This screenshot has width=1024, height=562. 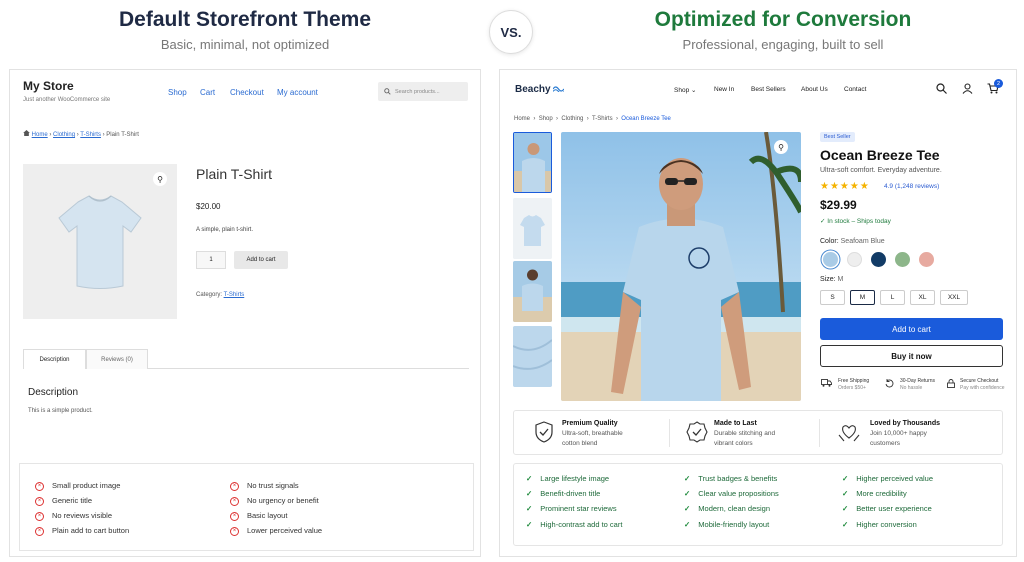 What do you see at coordinates (731, 478) in the screenshot?
I see `list-item: ✓ Trust badges & benefits` at bounding box center [731, 478].